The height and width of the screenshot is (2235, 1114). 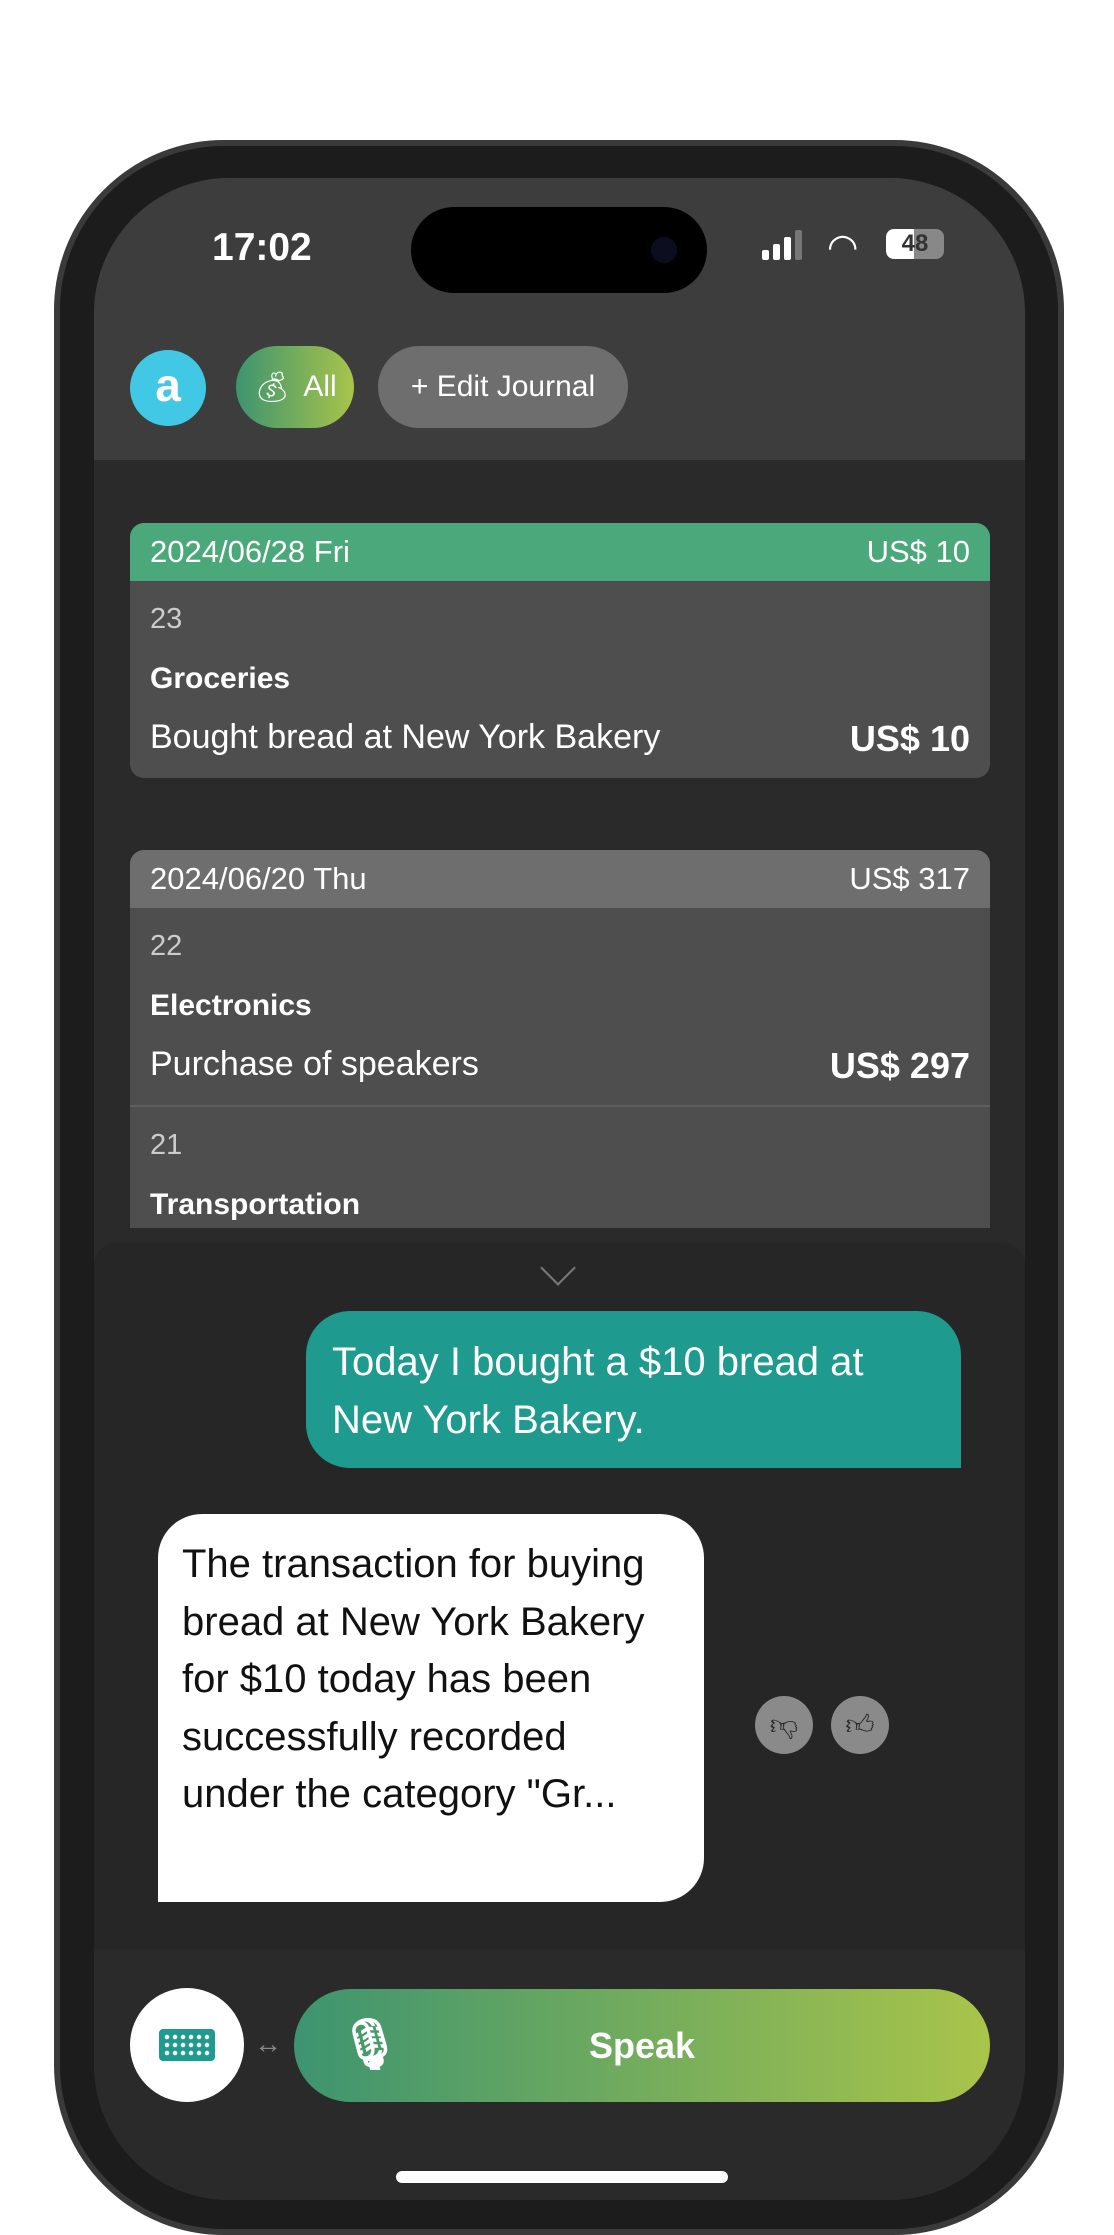 What do you see at coordinates (503, 387) in the screenshot?
I see `edit-journal-button: + Edit Journal` at bounding box center [503, 387].